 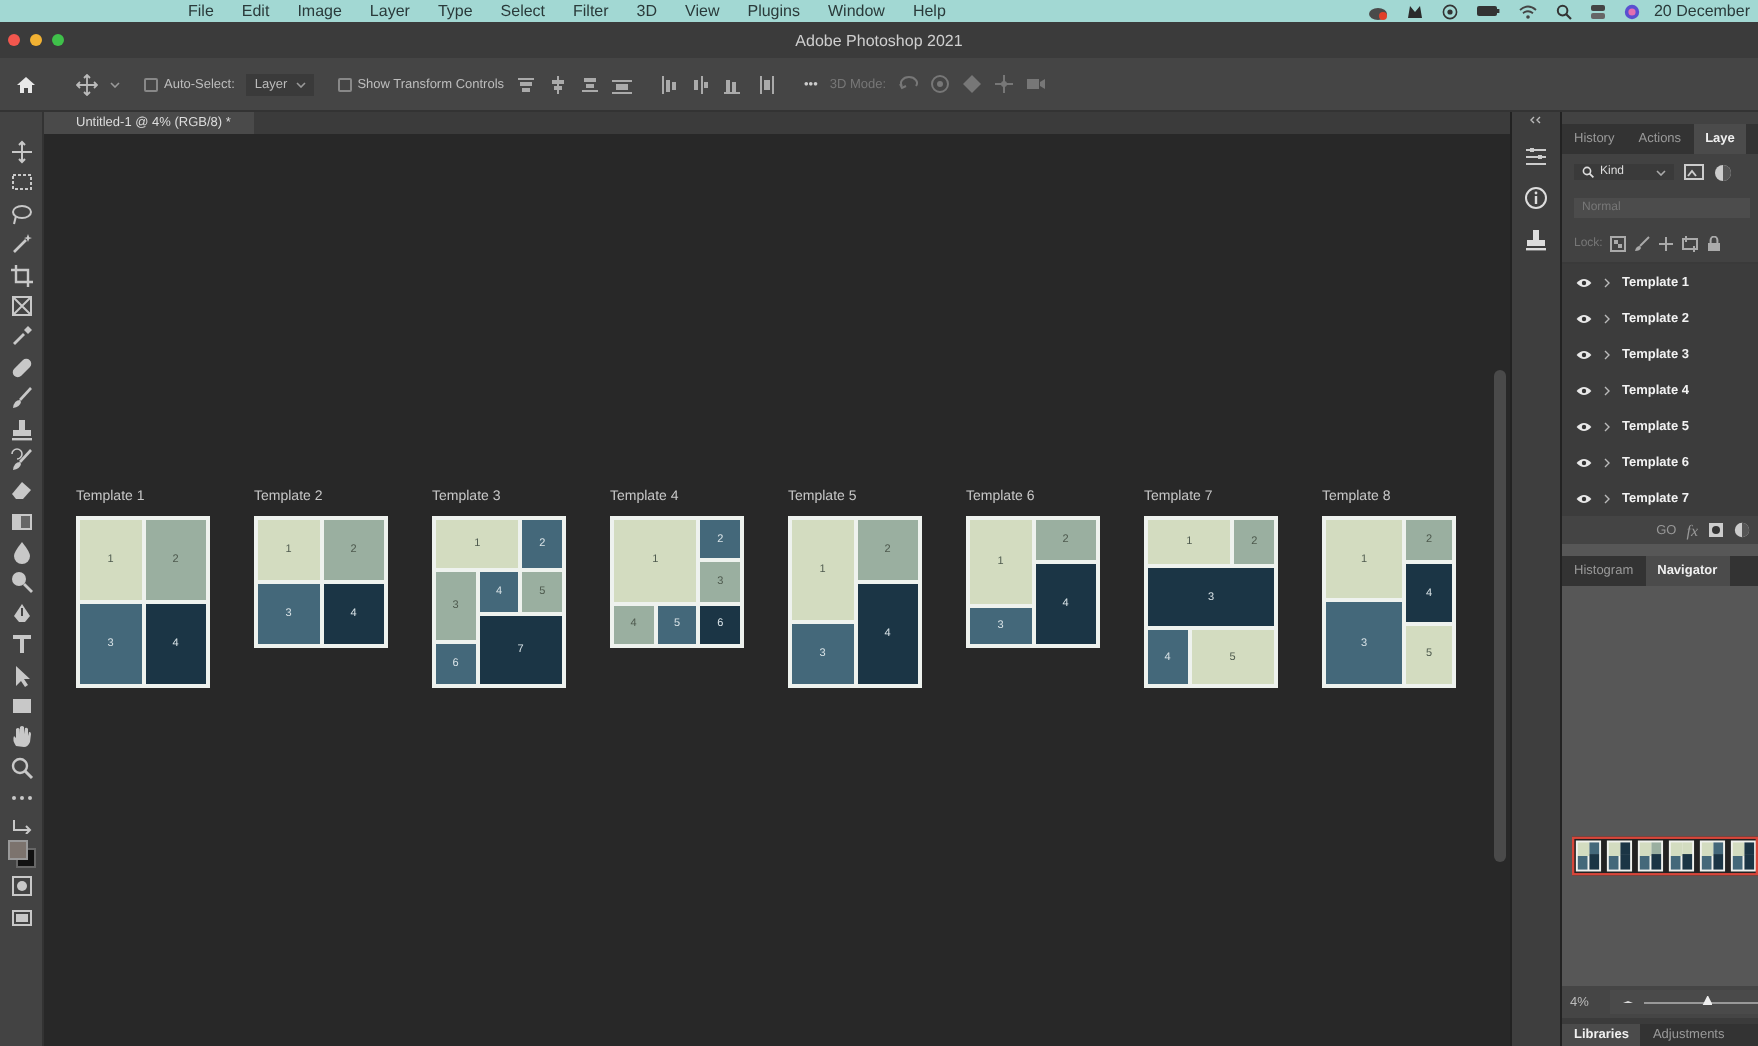 What do you see at coordinates (1642, 244) in the screenshot?
I see `lock-paint-icon` at bounding box center [1642, 244].